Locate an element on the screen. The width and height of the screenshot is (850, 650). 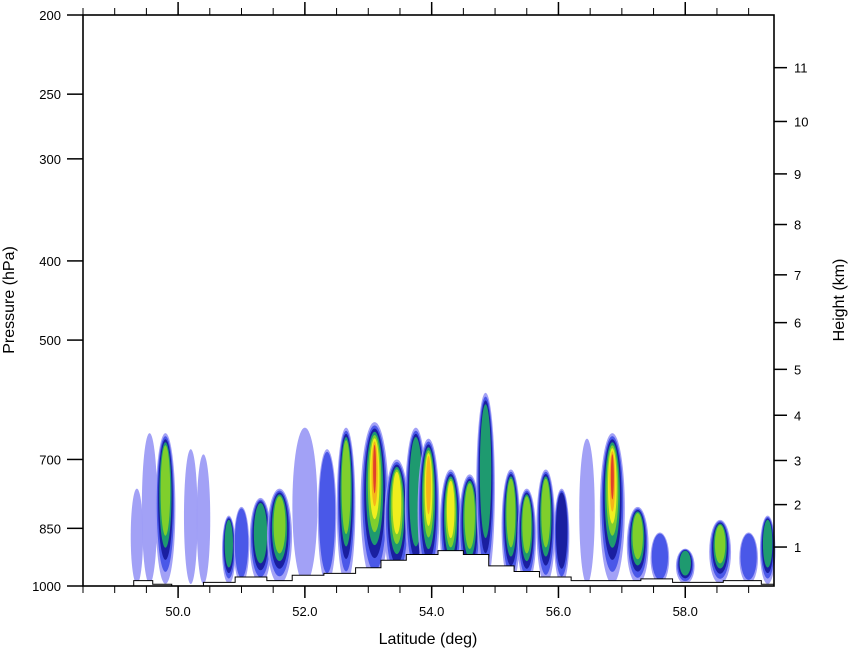
y2-tick-label: 1 is located at coordinates (797, 547).